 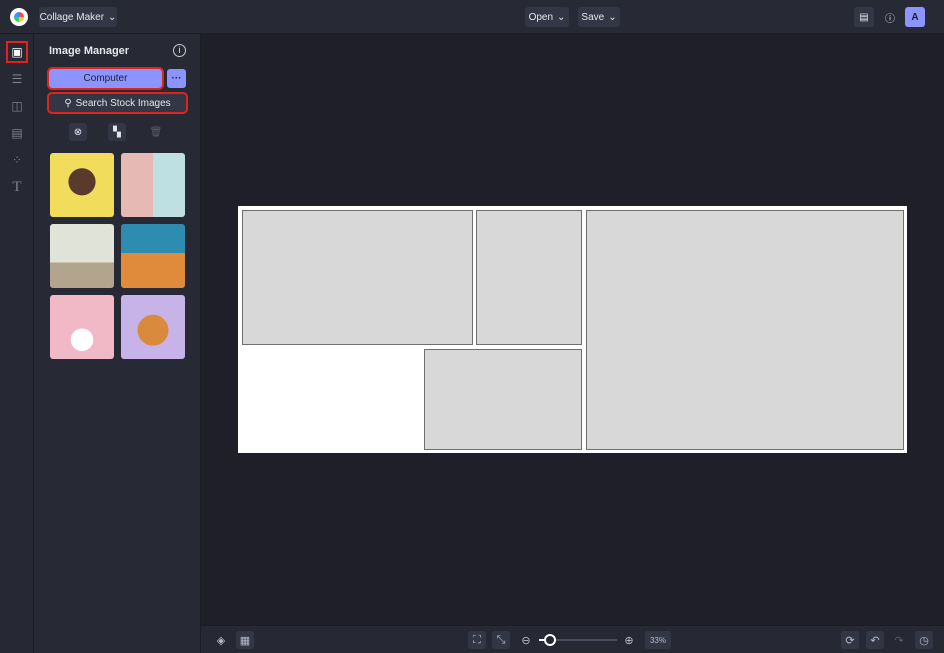 I want to click on refresh-icon: ⟳, so click(x=850, y=640).